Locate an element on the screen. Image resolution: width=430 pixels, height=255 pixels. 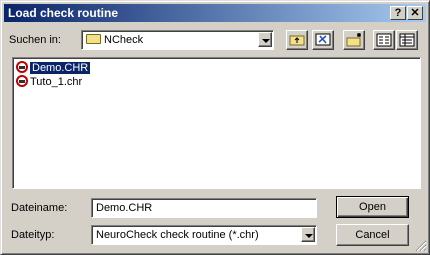
details-view-button is located at coordinates (407, 40).